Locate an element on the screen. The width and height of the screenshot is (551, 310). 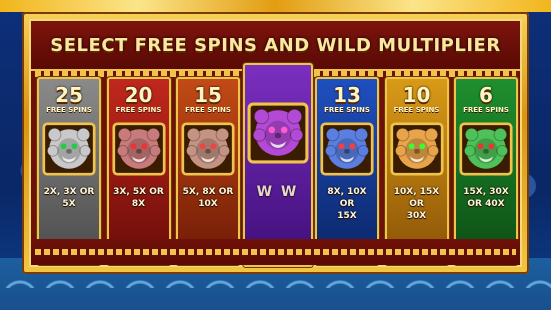
free-spins-option-6: 10 FREE SPINS 10X, 15X OR 30X is located at coordinates (416, 171).